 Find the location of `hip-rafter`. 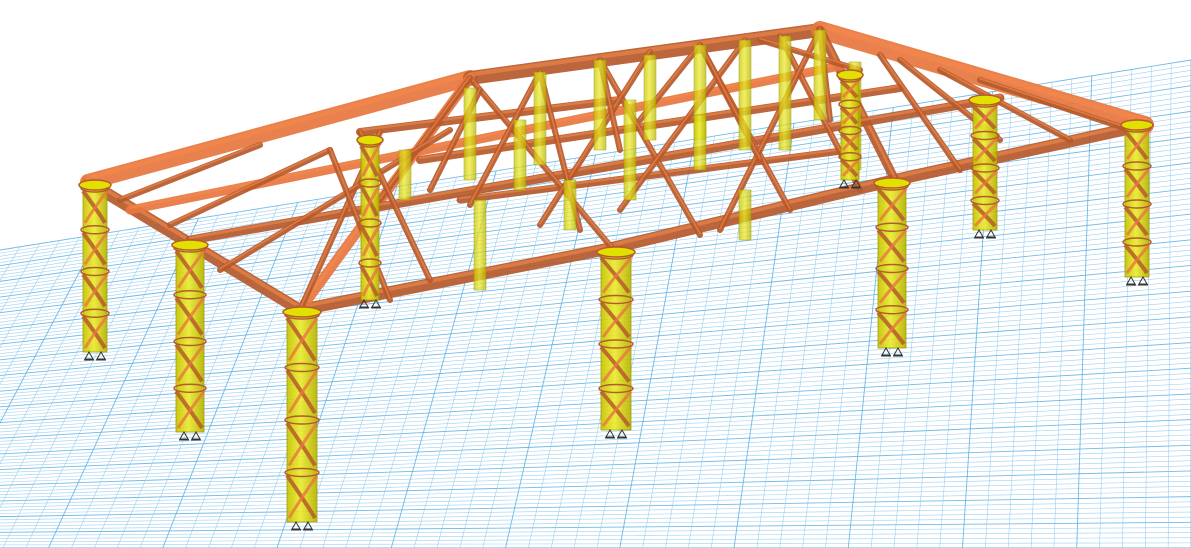

hip-rafter is located at coordinates (279, 130).